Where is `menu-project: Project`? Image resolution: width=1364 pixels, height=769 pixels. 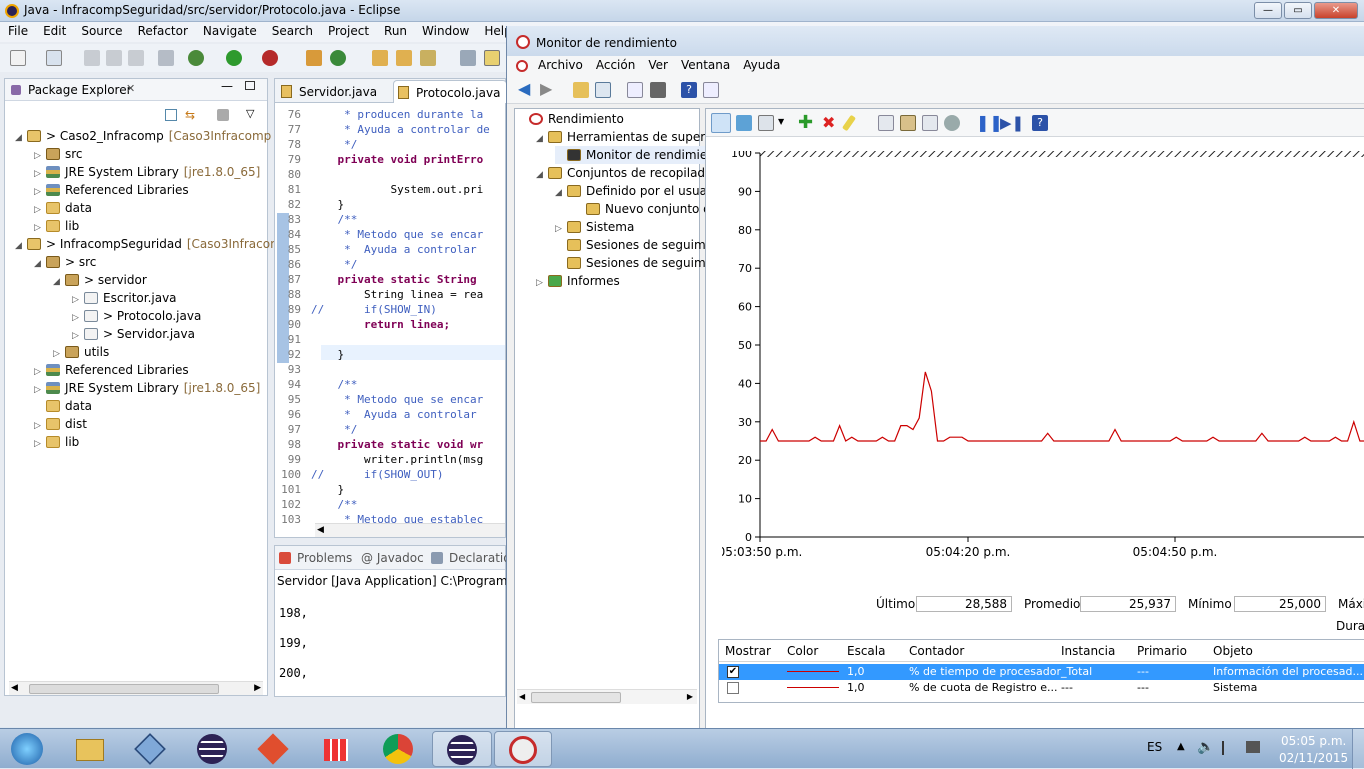
menu-project: Project is located at coordinates (348, 30).